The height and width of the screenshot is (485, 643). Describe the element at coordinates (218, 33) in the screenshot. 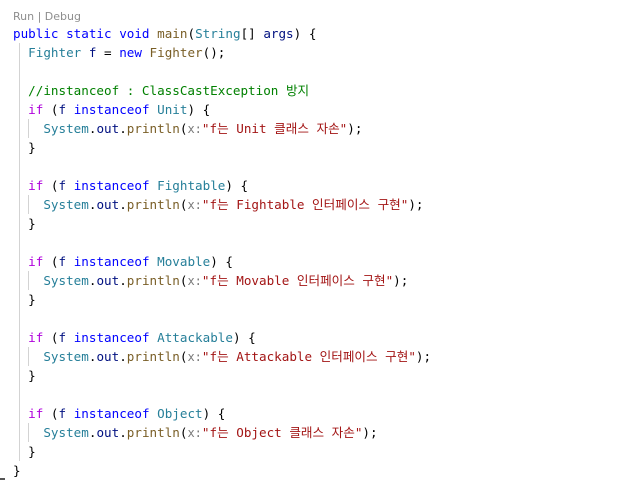

I see `type-string: String` at that location.